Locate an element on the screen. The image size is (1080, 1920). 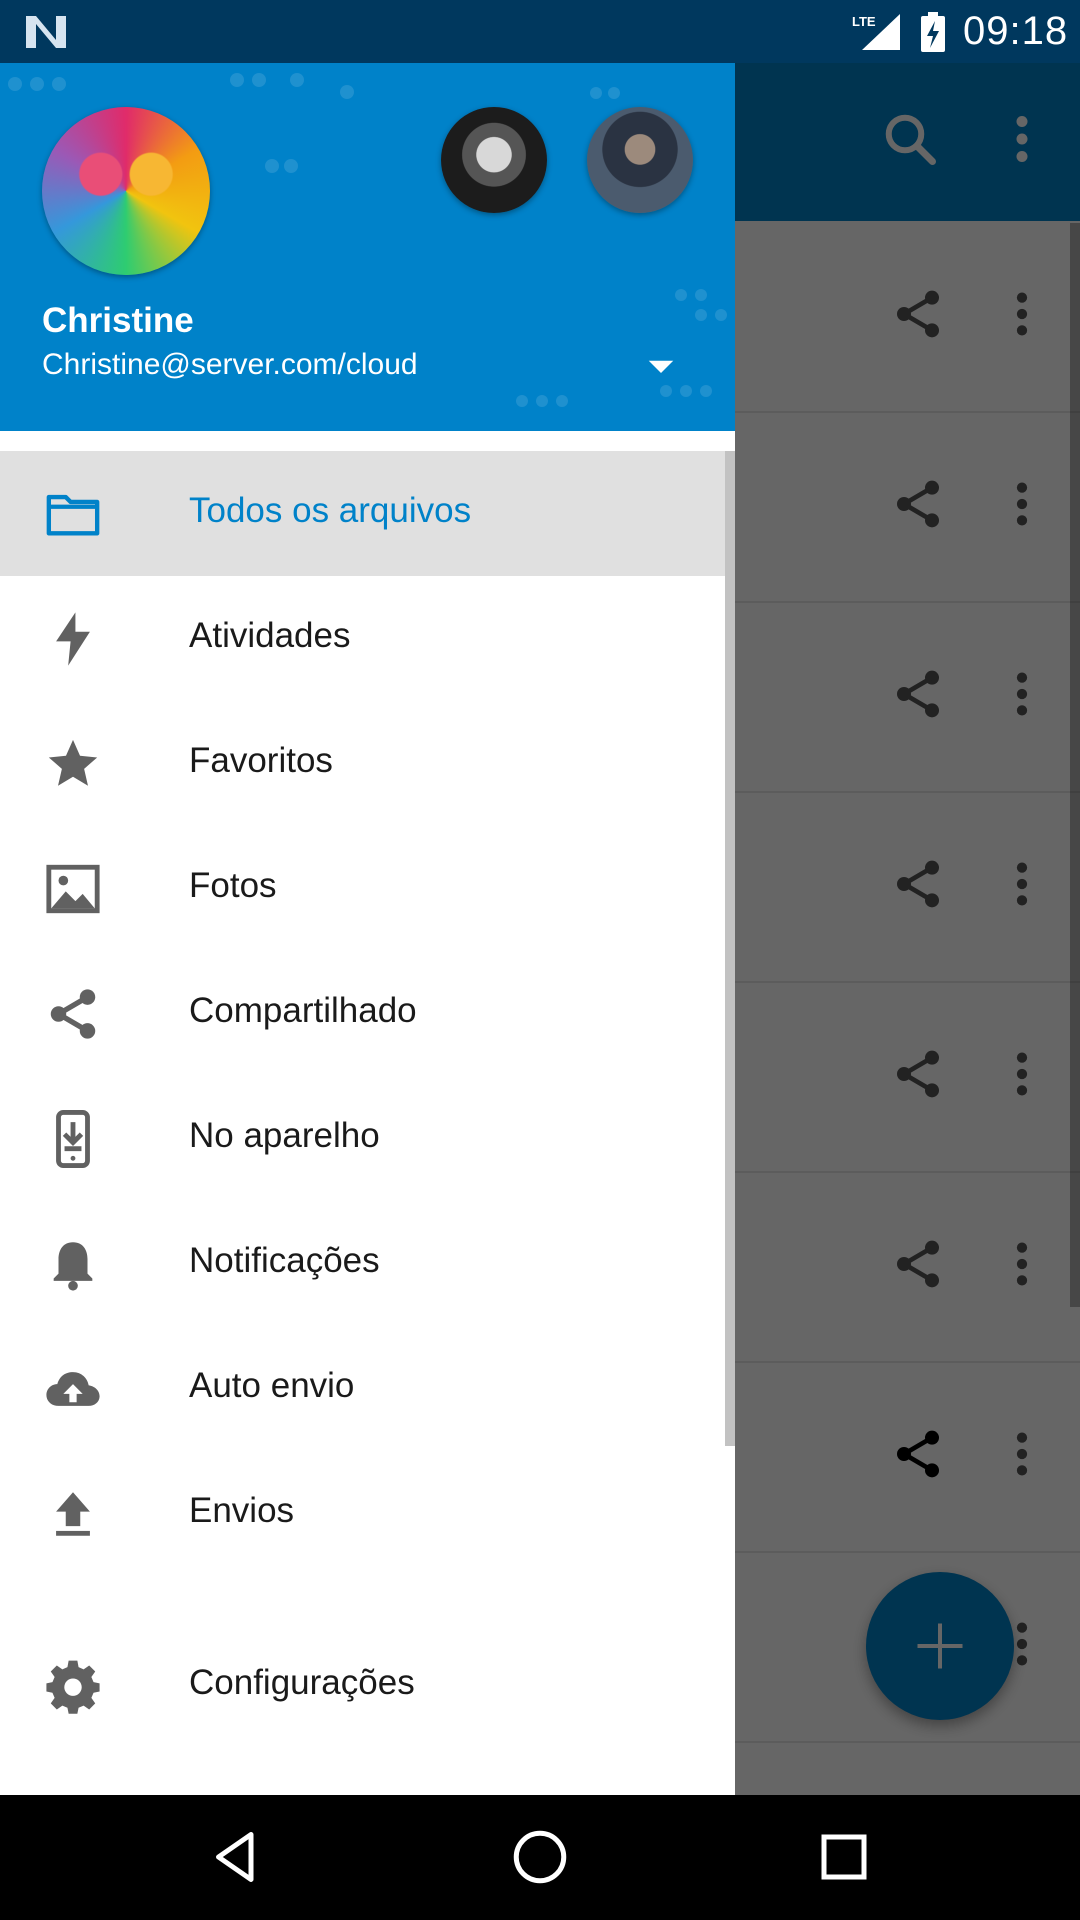
back-icon is located at coordinates (236, 1857).